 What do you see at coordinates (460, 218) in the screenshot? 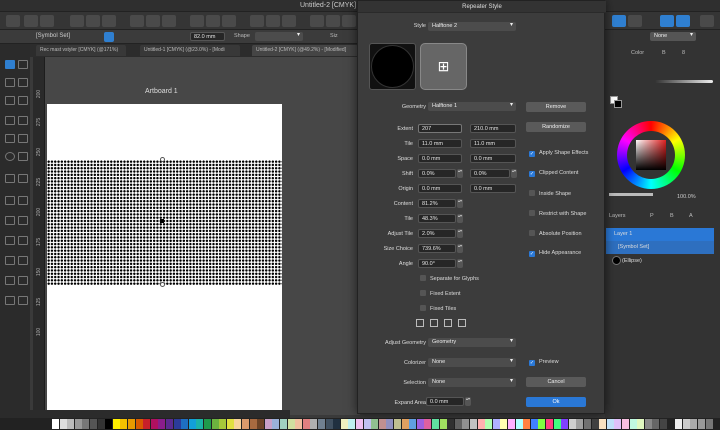
I see `tile-percent-stepper: ▴▾` at bounding box center [460, 218].